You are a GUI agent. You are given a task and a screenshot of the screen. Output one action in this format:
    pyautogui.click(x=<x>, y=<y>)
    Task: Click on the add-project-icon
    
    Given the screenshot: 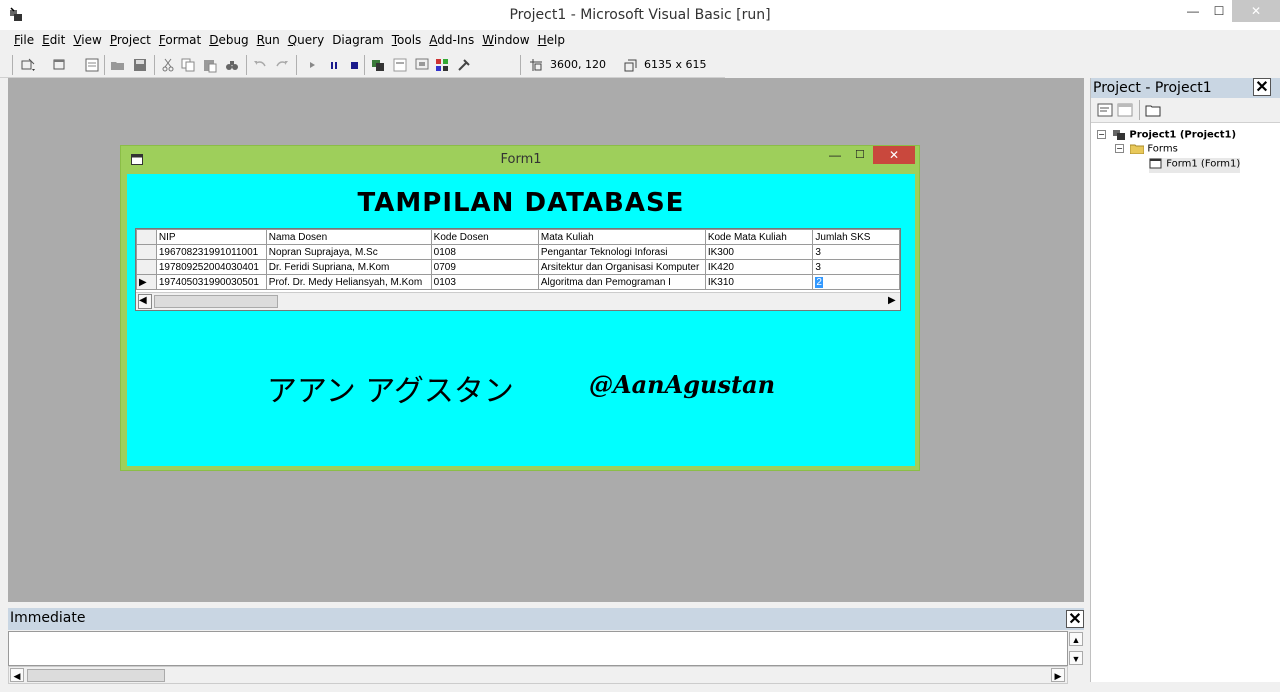 What is the action you would take?
    pyautogui.click(x=28, y=65)
    